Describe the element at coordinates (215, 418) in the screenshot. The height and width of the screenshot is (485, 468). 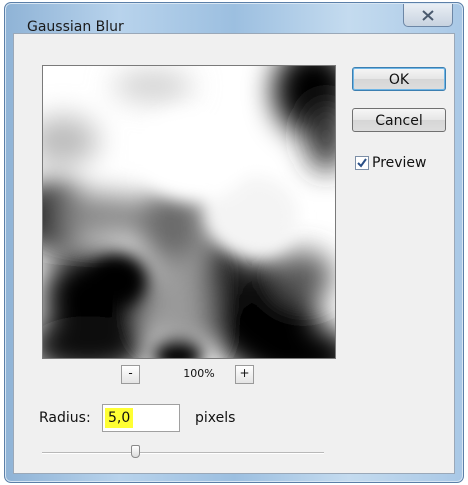
I see `radius-unit-label: pixels` at that location.